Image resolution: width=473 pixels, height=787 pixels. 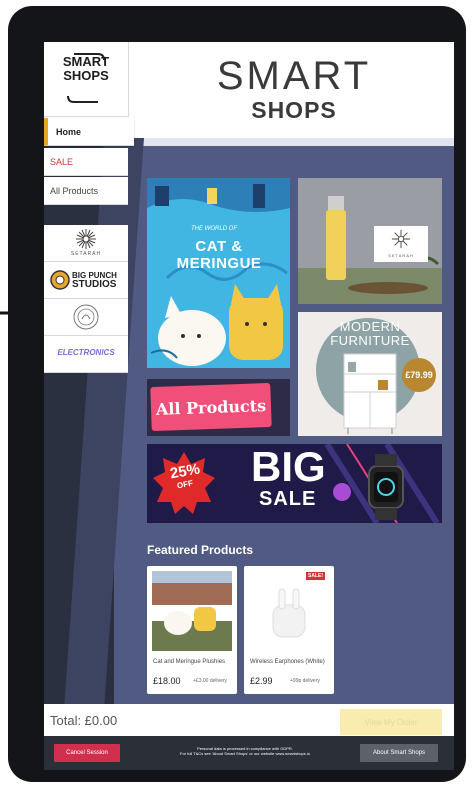 I want to click on circle-logo-icon, so click(x=86, y=317).